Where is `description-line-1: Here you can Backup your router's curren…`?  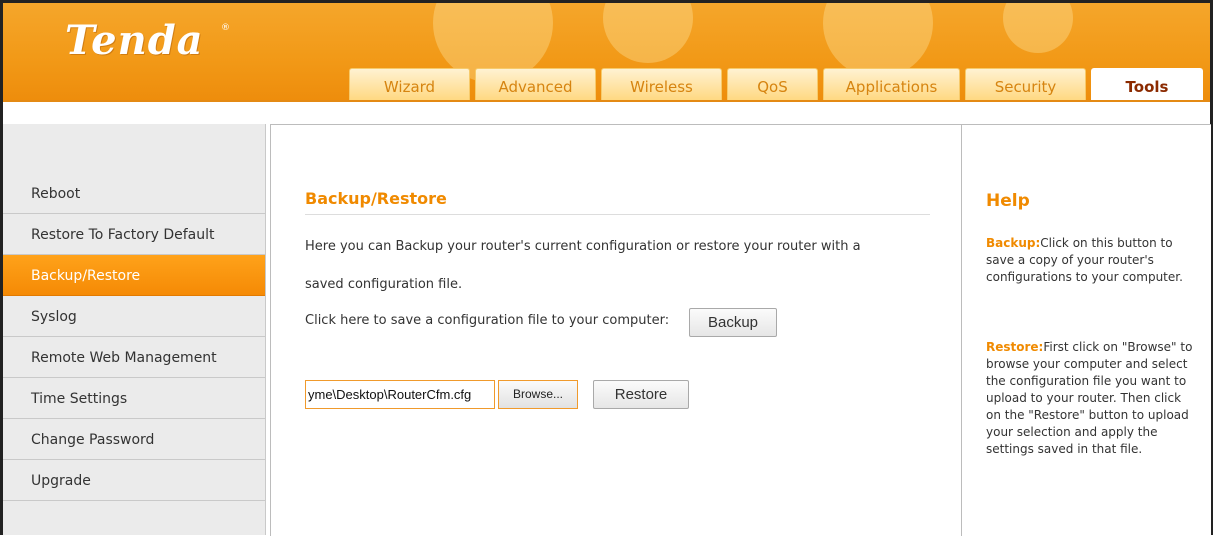 description-line-1: Here you can Backup your router's curren… is located at coordinates (583, 246).